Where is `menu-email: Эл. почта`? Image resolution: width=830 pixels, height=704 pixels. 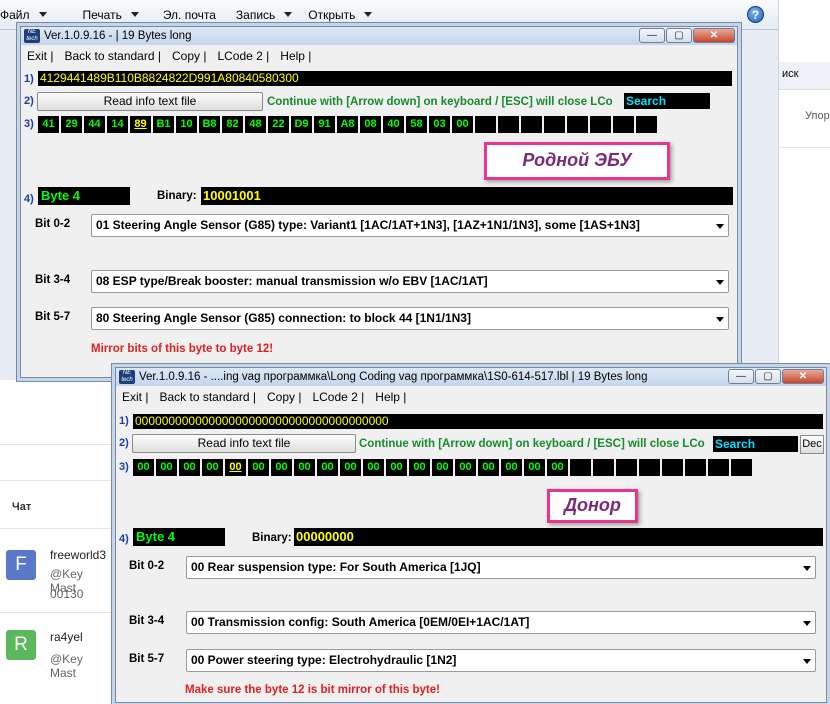
menu-email: Эл. почта is located at coordinates (197, 15).